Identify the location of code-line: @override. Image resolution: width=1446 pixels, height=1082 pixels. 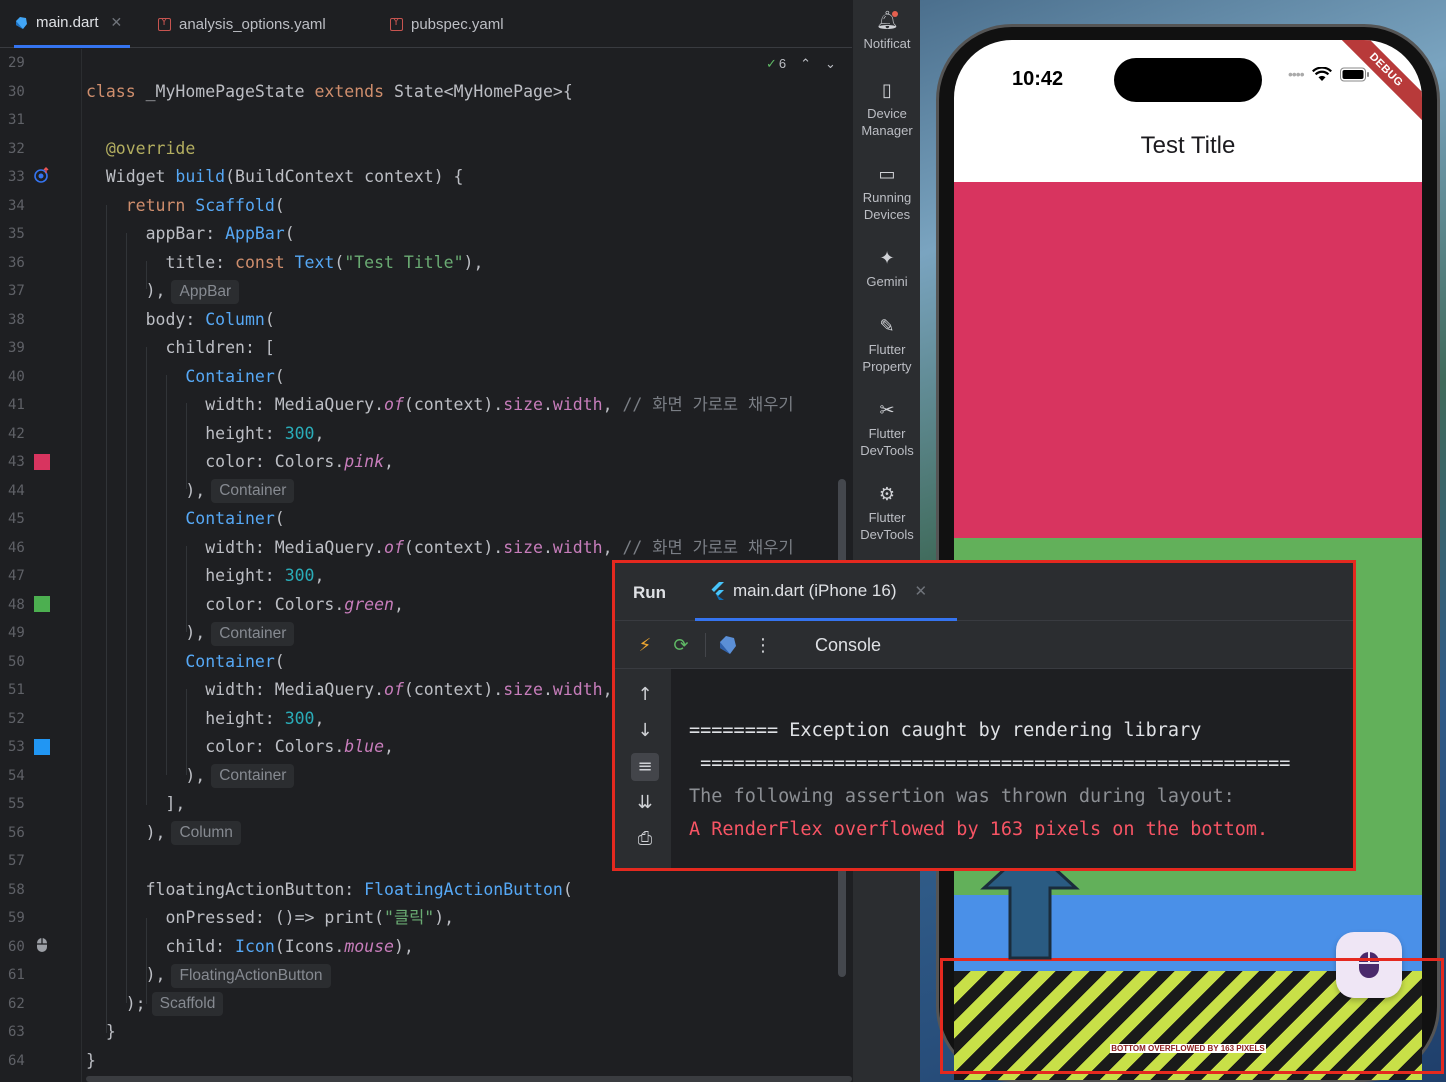
(150, 148).